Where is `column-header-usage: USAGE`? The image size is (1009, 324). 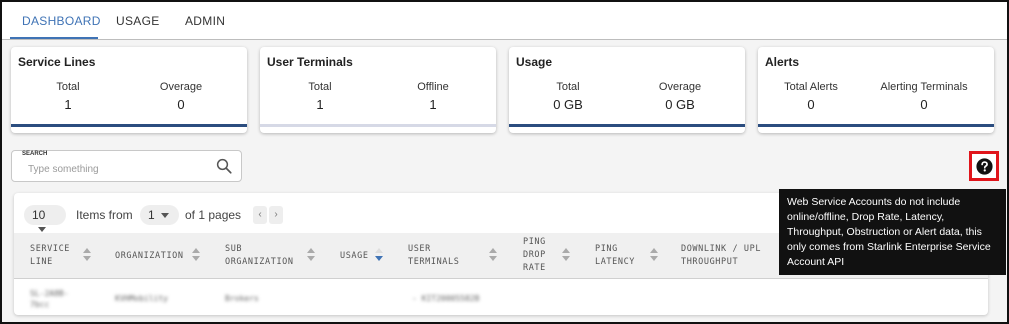 column-header-usage: USAGE is located at coordinates (354, 256).